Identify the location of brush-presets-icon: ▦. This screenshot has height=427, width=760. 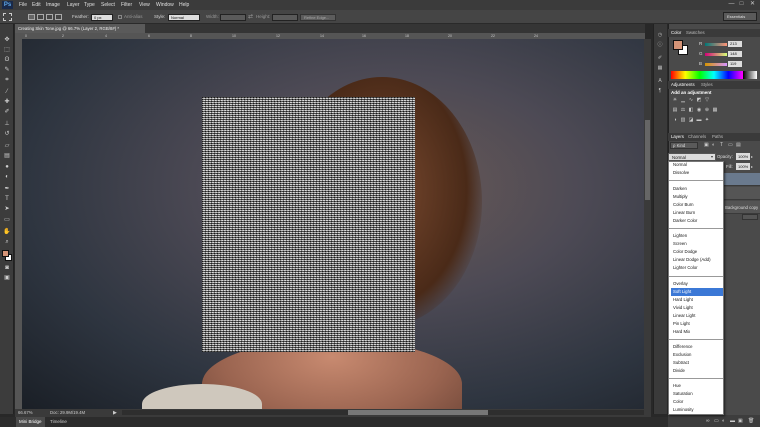
(660, 68).